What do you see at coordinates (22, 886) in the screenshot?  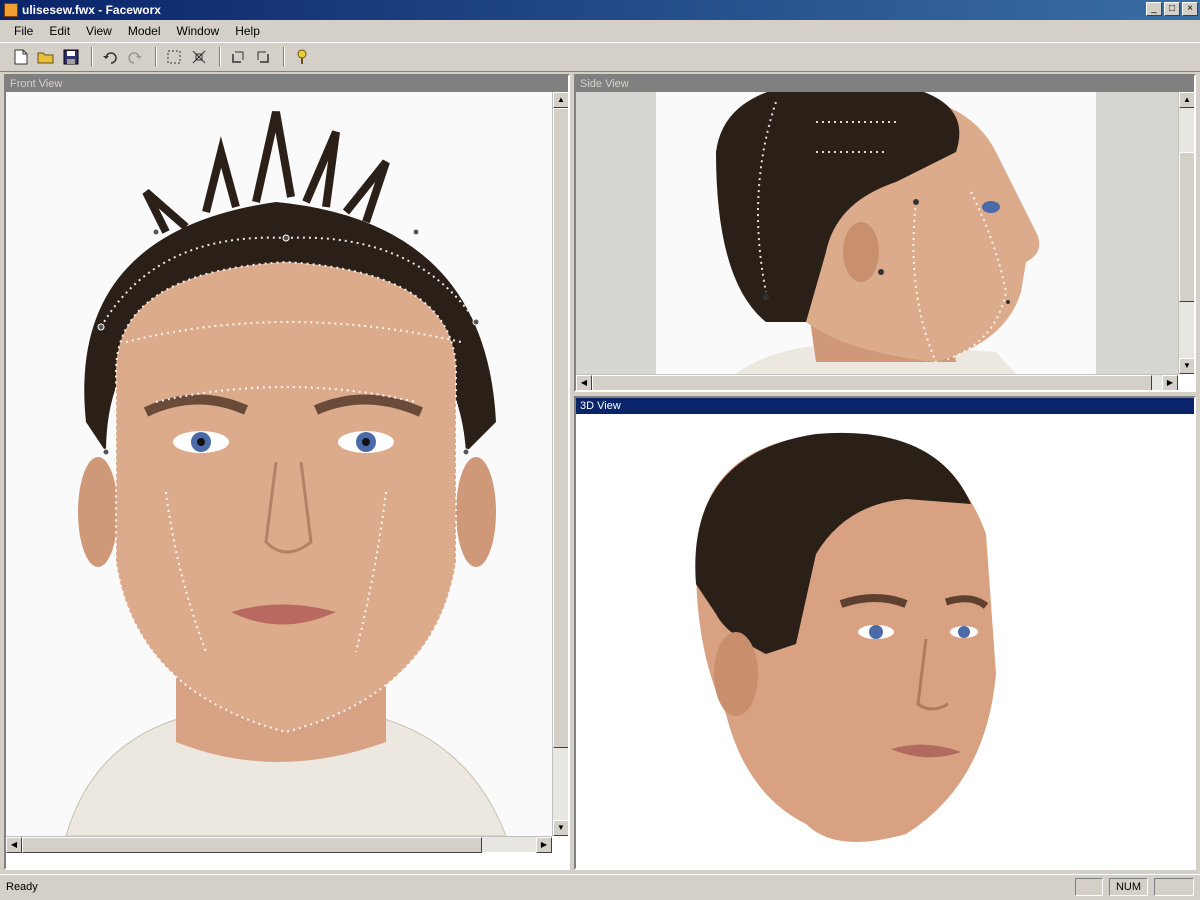 I see `status-text: Ready` at bounding box center [22, 886].